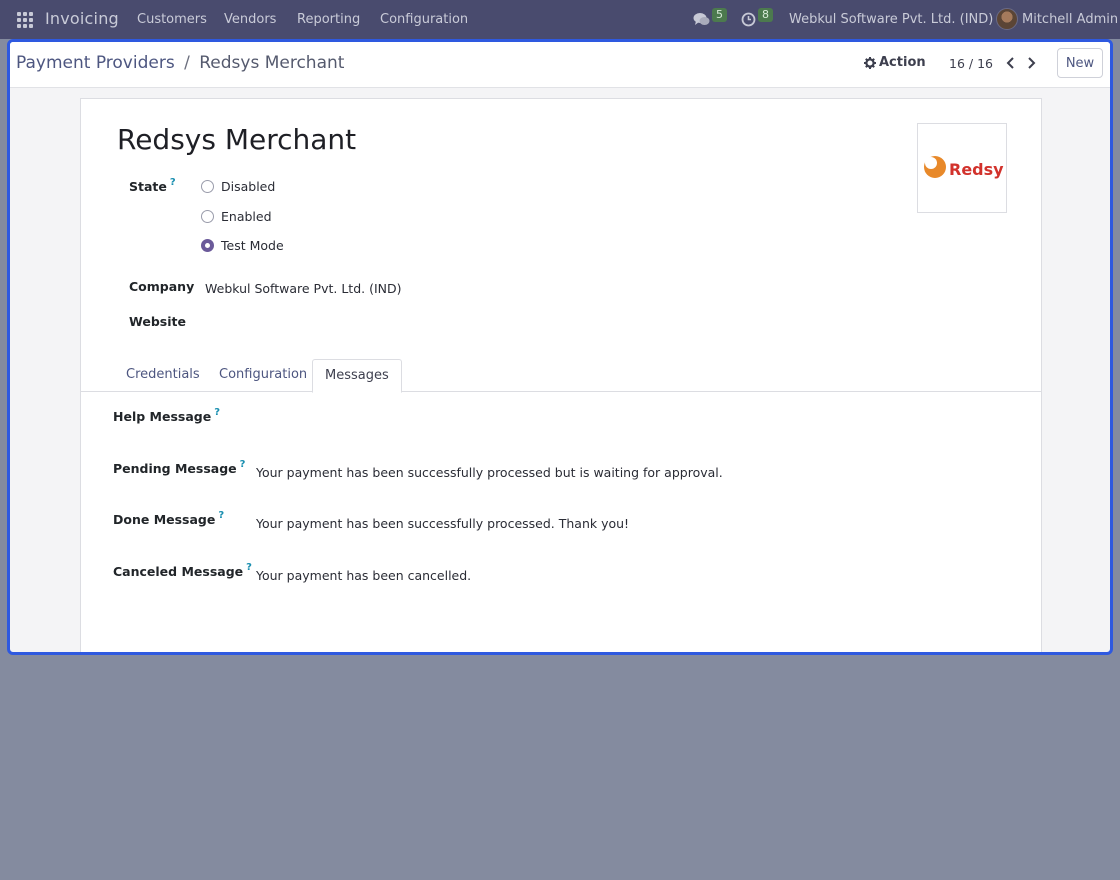 The width and height of the screenshot is (1120, 880). Describe the element at coordinates (25, 20) in the screenshot. I see `app-menu-grid-icon` at that location.